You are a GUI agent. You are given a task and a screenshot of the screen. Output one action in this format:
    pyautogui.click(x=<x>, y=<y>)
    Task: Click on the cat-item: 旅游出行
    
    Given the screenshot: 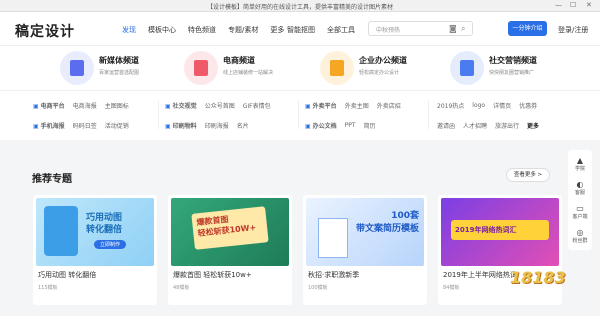 What is the action you would take?
    pyautogui.click(x=507, y=125)
    